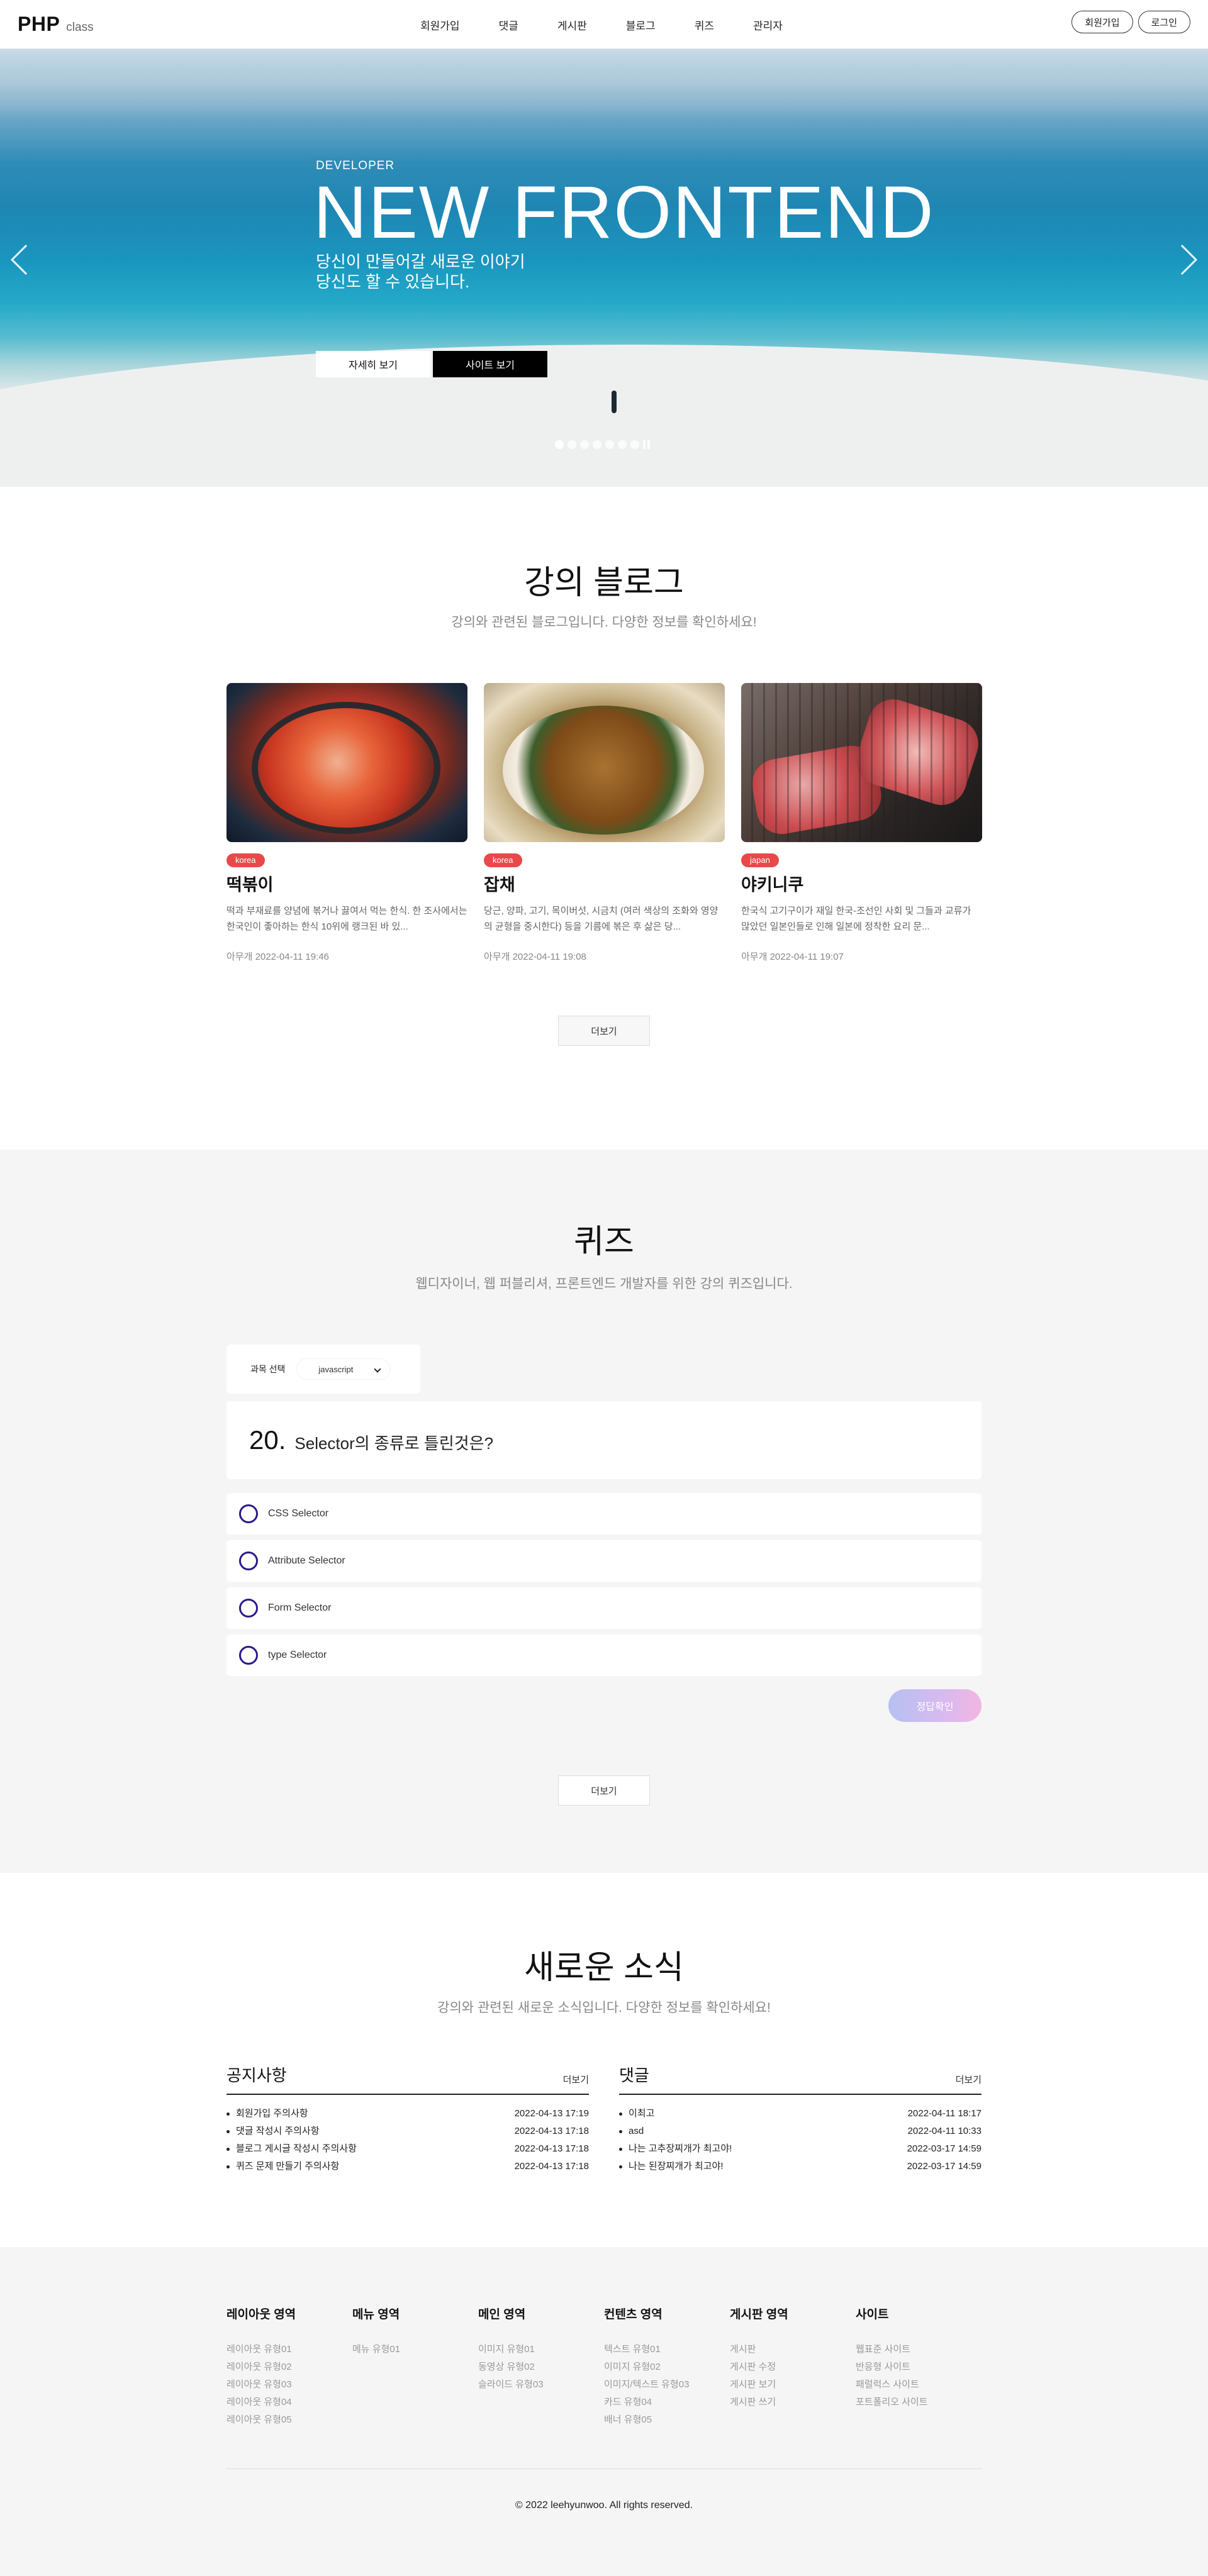  Describe the element at coordinates (407, 2114) in the screenshot. I see `list-item: 회원가입 주의사항 2022-04-13 17:19` at that location.